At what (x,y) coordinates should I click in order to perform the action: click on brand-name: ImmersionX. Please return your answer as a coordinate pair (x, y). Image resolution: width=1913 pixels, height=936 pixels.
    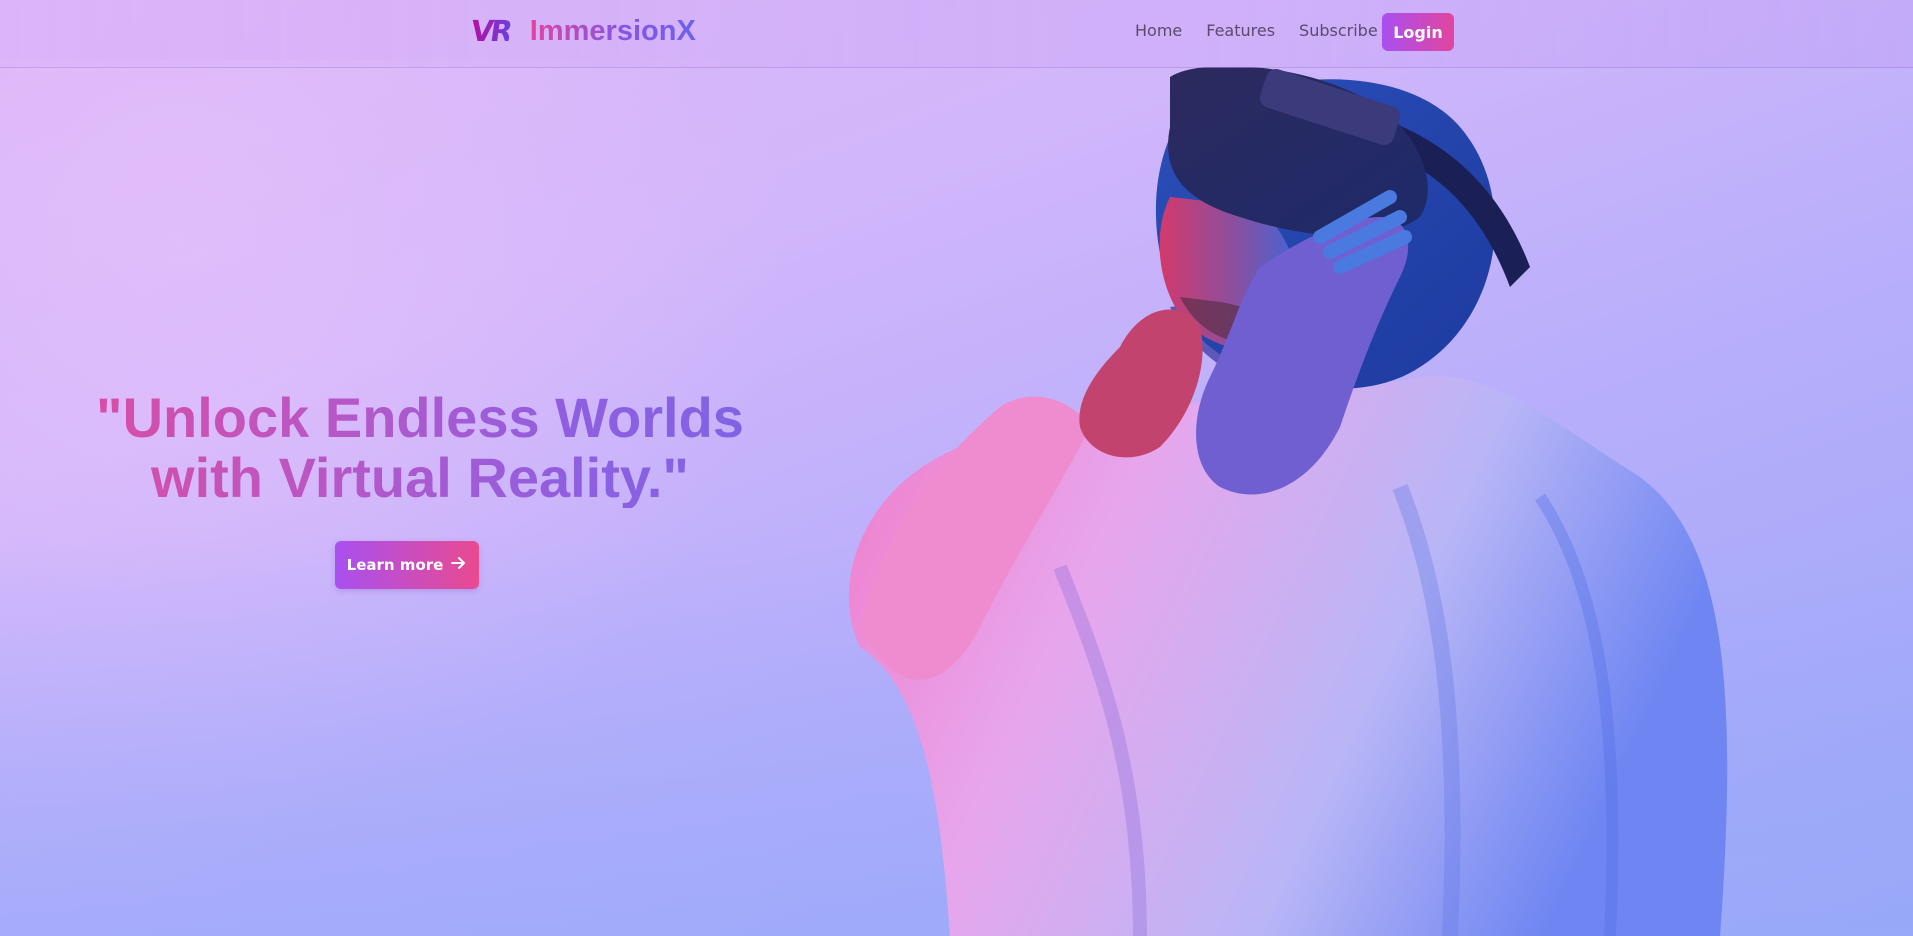
    Looking at the image, I should click on (612, 30).